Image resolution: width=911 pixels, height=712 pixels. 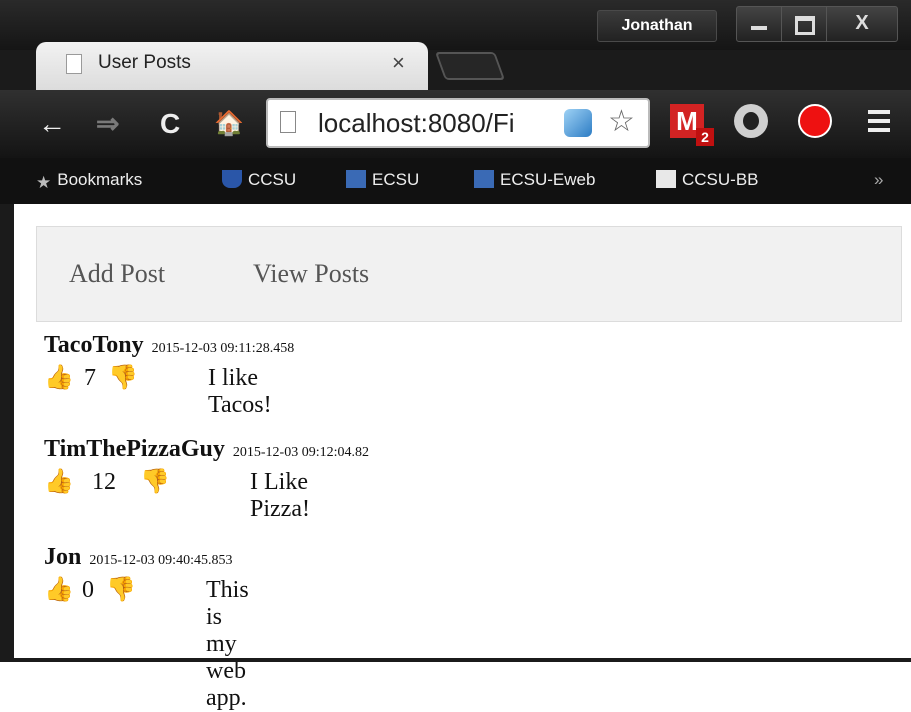 What do you see at coordinates (229, 124) in the screenshot?
I see `home-icon: 🏠` at bounding box center [229, 124].